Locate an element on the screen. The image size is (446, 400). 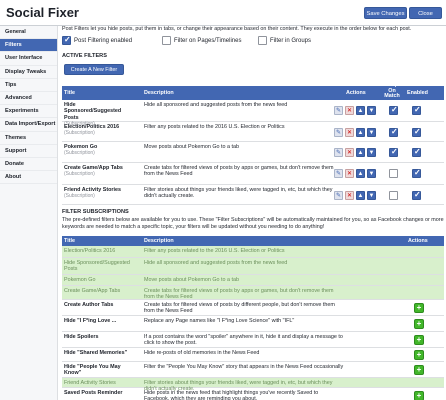
subscription-title: Friend Activity Stories is located at coordinates (90, 383).